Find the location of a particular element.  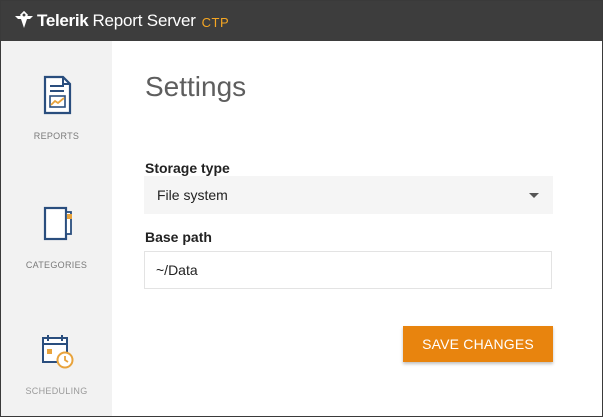

sidebar-item-label: CATEGORIES is located at coordinates (56, 265).